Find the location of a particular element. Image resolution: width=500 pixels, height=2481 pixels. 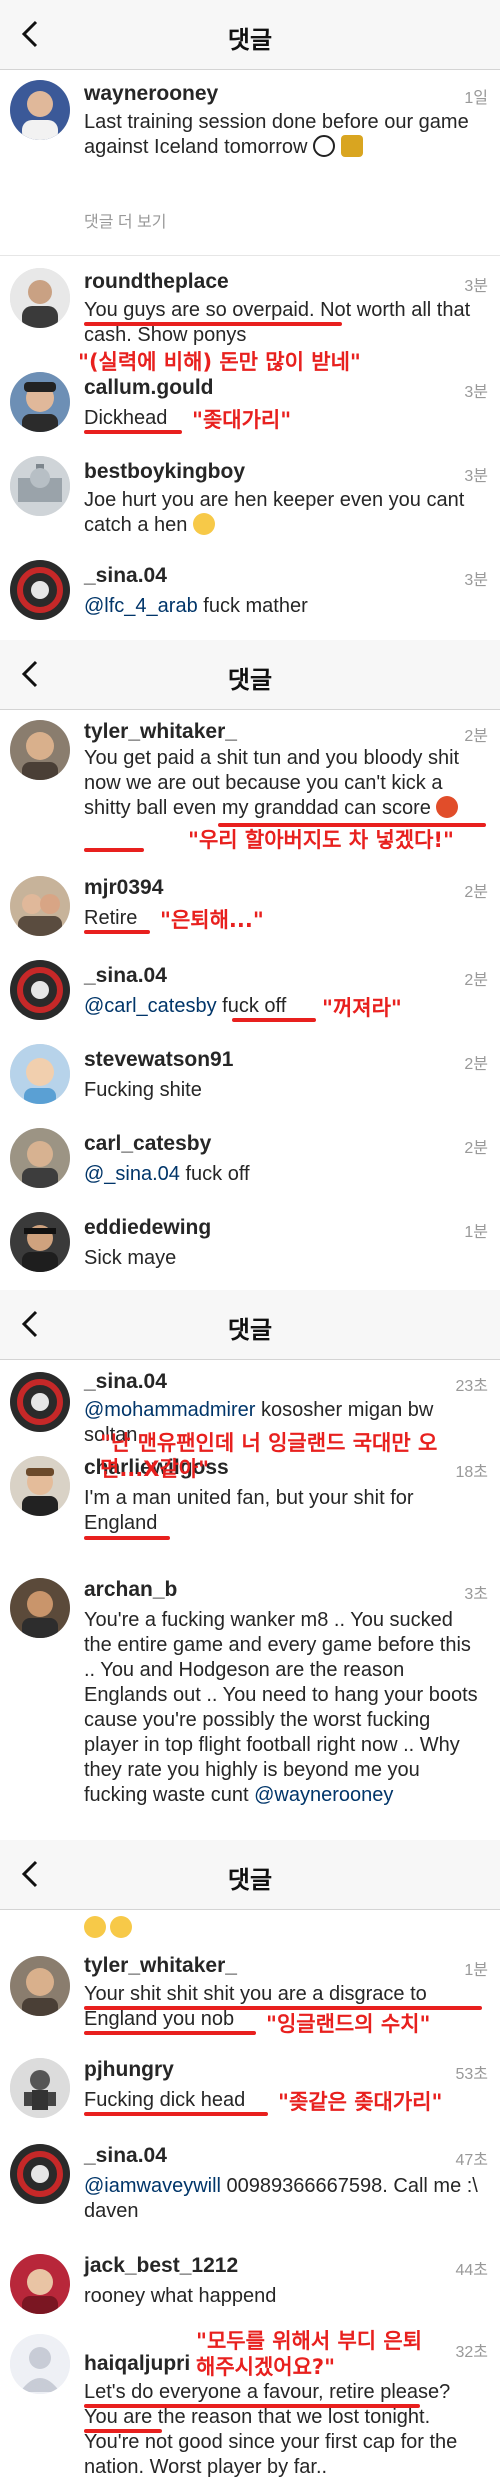

mention-link: @iamwaveywill is located at coordinates (152, 2186).